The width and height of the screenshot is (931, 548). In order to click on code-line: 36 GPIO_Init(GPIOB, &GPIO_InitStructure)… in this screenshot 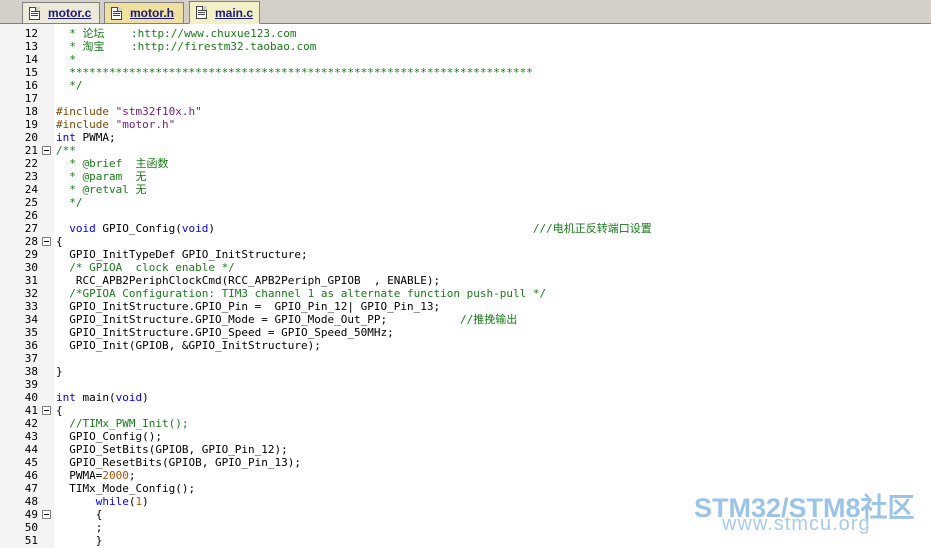, I will do `click(465, 345)`.